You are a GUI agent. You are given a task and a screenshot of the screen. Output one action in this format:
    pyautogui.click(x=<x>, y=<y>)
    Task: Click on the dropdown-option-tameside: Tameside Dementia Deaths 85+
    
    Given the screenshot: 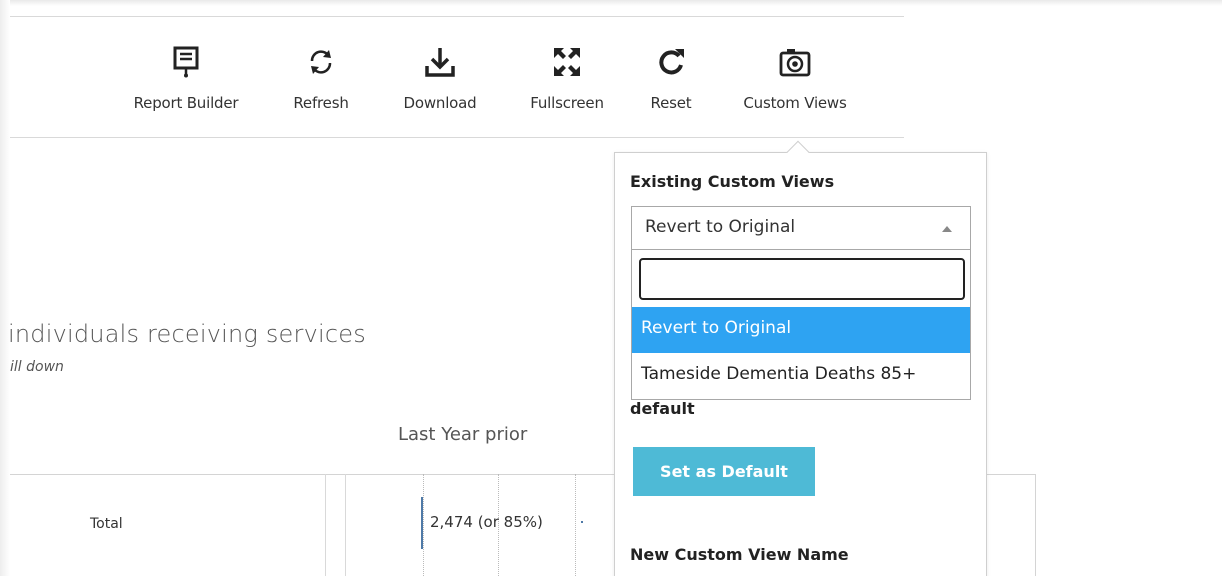 What is the action you would take?
    pyautogui.click(x=801, y=376)
    